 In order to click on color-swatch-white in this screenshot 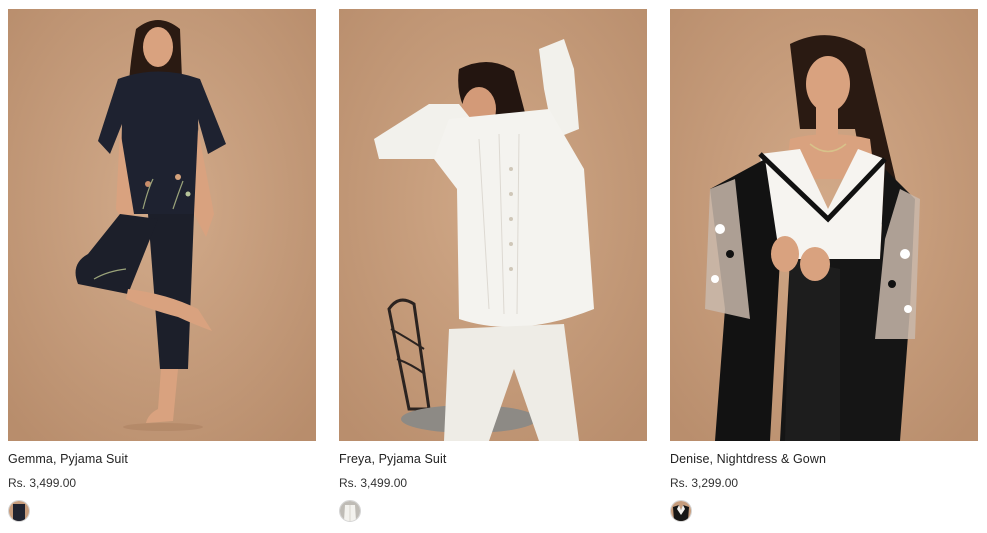, I will do `click(350, 511)`.